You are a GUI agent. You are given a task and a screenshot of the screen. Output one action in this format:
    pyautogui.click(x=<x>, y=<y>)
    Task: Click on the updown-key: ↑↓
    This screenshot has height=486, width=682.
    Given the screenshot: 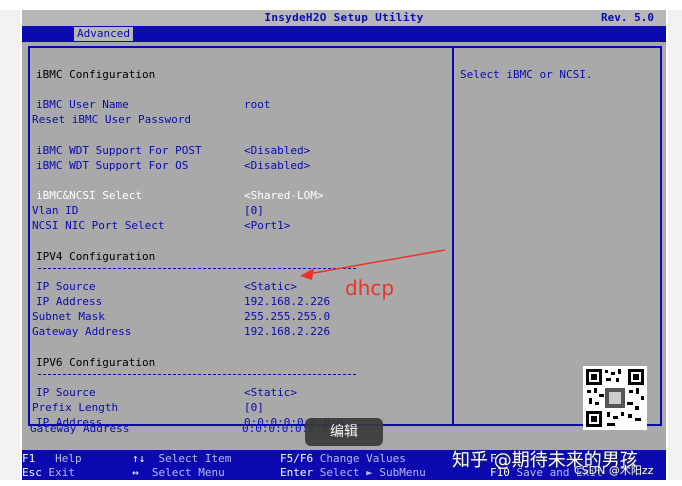 What is the action you would take?
    pyautogui.click(x=139, y=458)
    